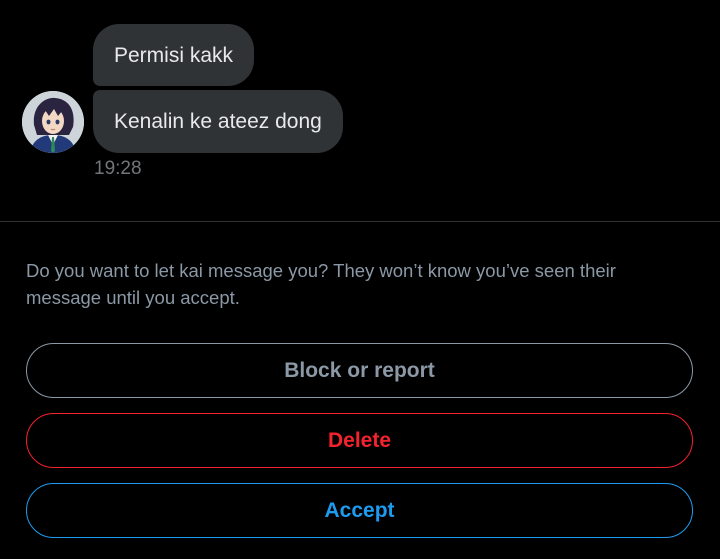 The width and height of the screenshot is (720, 559). I want to click on message-text: Permisi kakk, so click(174, 55).